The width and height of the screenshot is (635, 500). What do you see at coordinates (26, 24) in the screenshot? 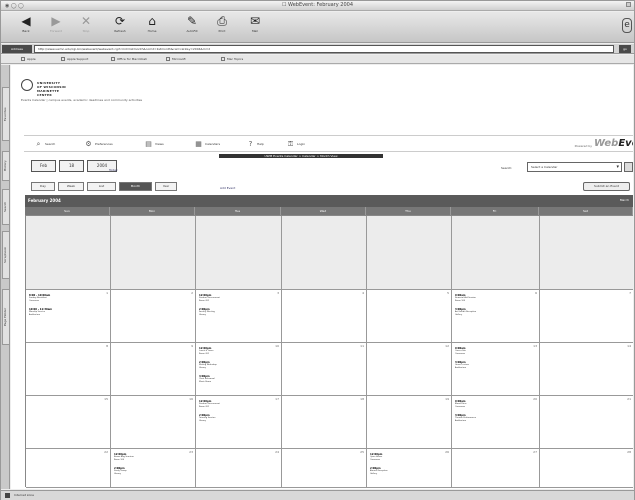
I see `back-button: ◀ Back` at bounding box center [26, 24].